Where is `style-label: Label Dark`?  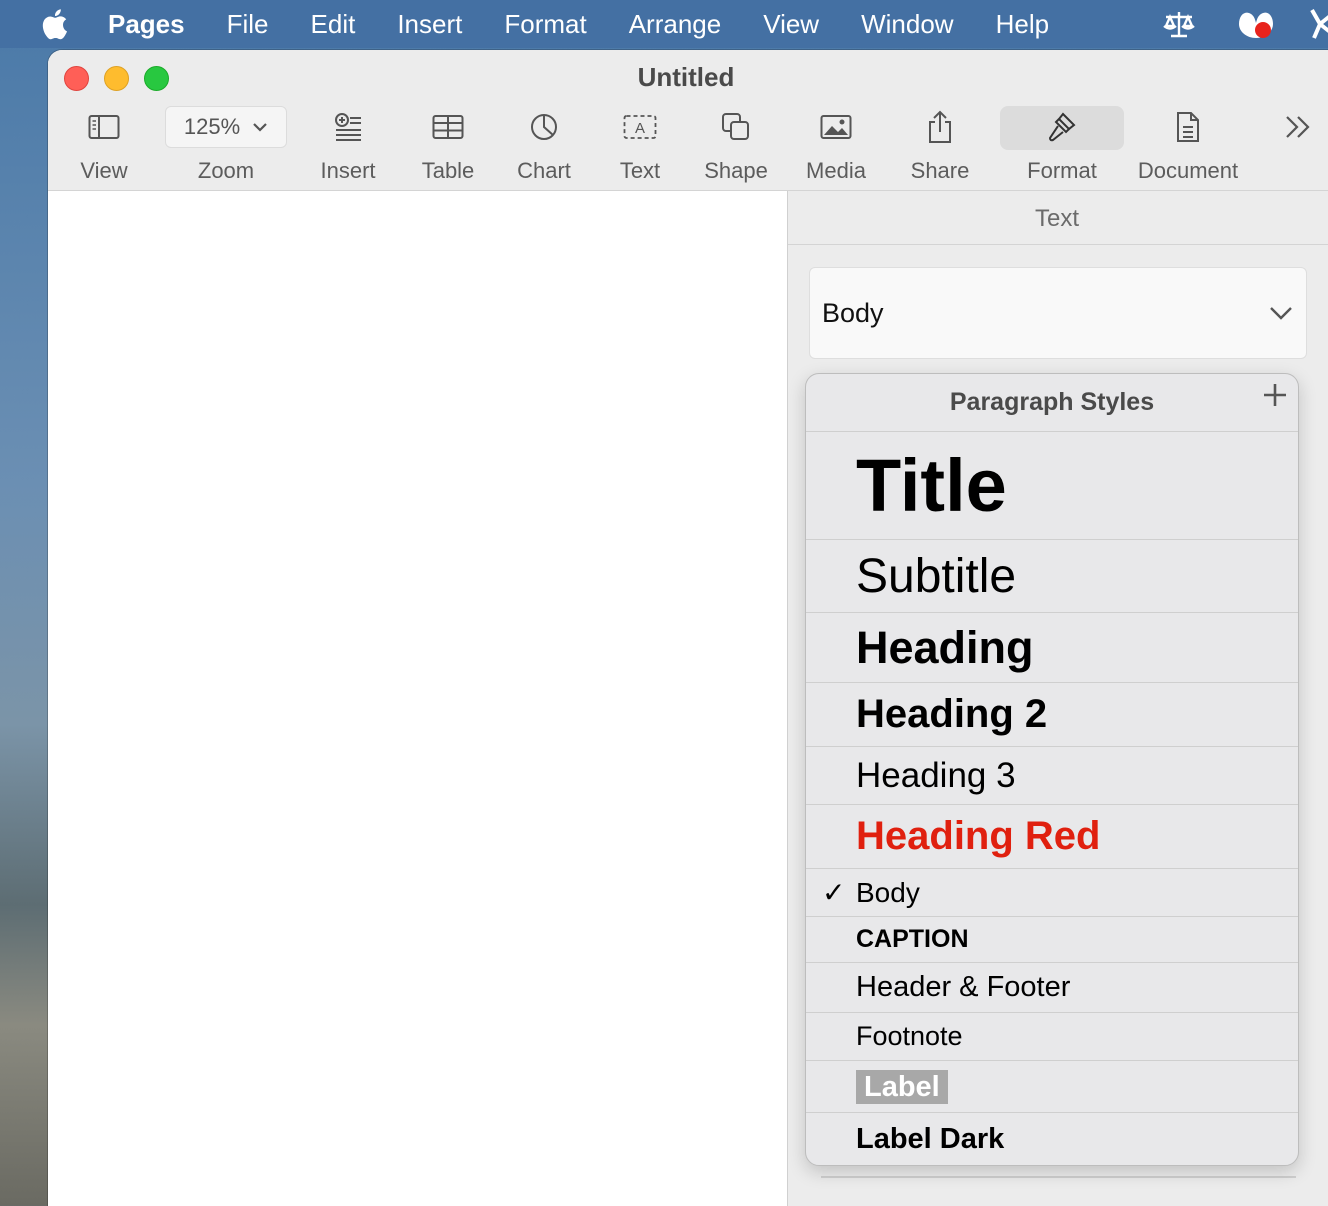
style-label: Label Dark is located at coordinates (930, 1138).